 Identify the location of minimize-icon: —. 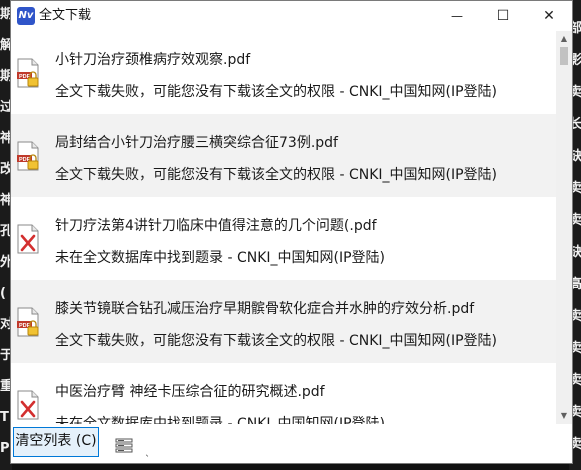
(457, 16).